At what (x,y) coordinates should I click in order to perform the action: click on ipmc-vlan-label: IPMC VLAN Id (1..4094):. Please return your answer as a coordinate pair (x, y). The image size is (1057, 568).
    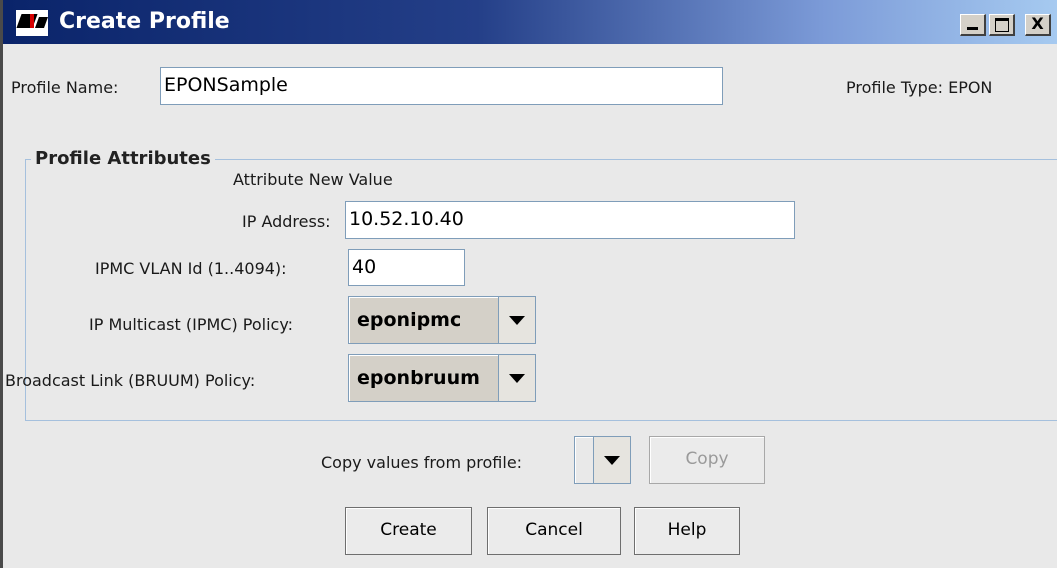
    Looking at the image, I should click on (191, 268).